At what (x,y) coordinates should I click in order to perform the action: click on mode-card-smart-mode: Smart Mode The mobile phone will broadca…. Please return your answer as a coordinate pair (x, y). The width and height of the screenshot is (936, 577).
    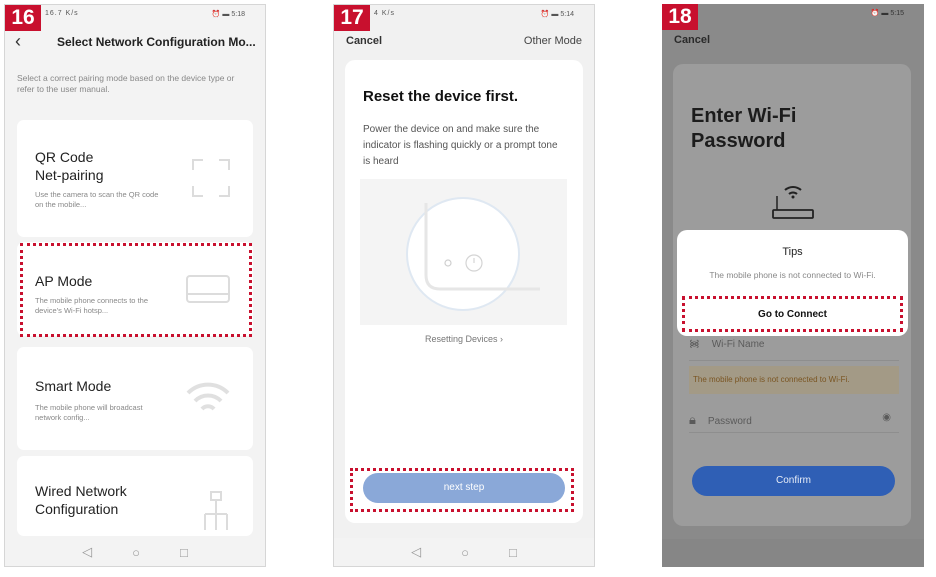
    Looking at the image, I should click on (135, 398).